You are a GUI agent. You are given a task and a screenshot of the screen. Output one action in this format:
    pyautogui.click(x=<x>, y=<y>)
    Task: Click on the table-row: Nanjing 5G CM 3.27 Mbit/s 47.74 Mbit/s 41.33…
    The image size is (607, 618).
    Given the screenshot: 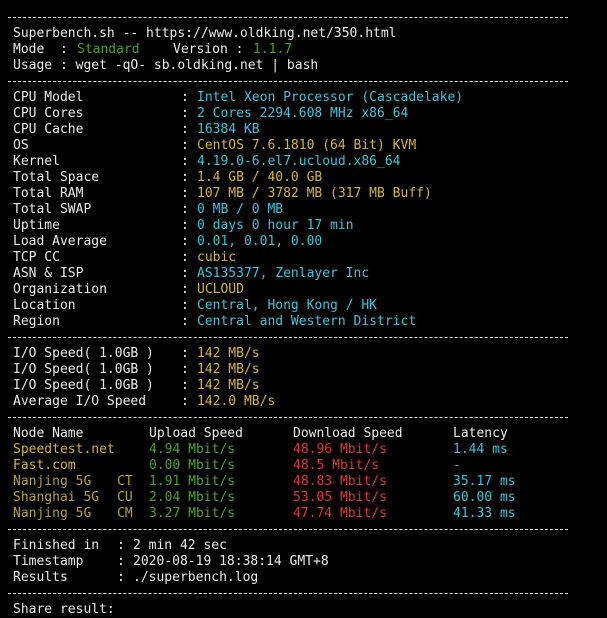 What is the action you would take?
    pyautogui.click(x=310, y=514)
    